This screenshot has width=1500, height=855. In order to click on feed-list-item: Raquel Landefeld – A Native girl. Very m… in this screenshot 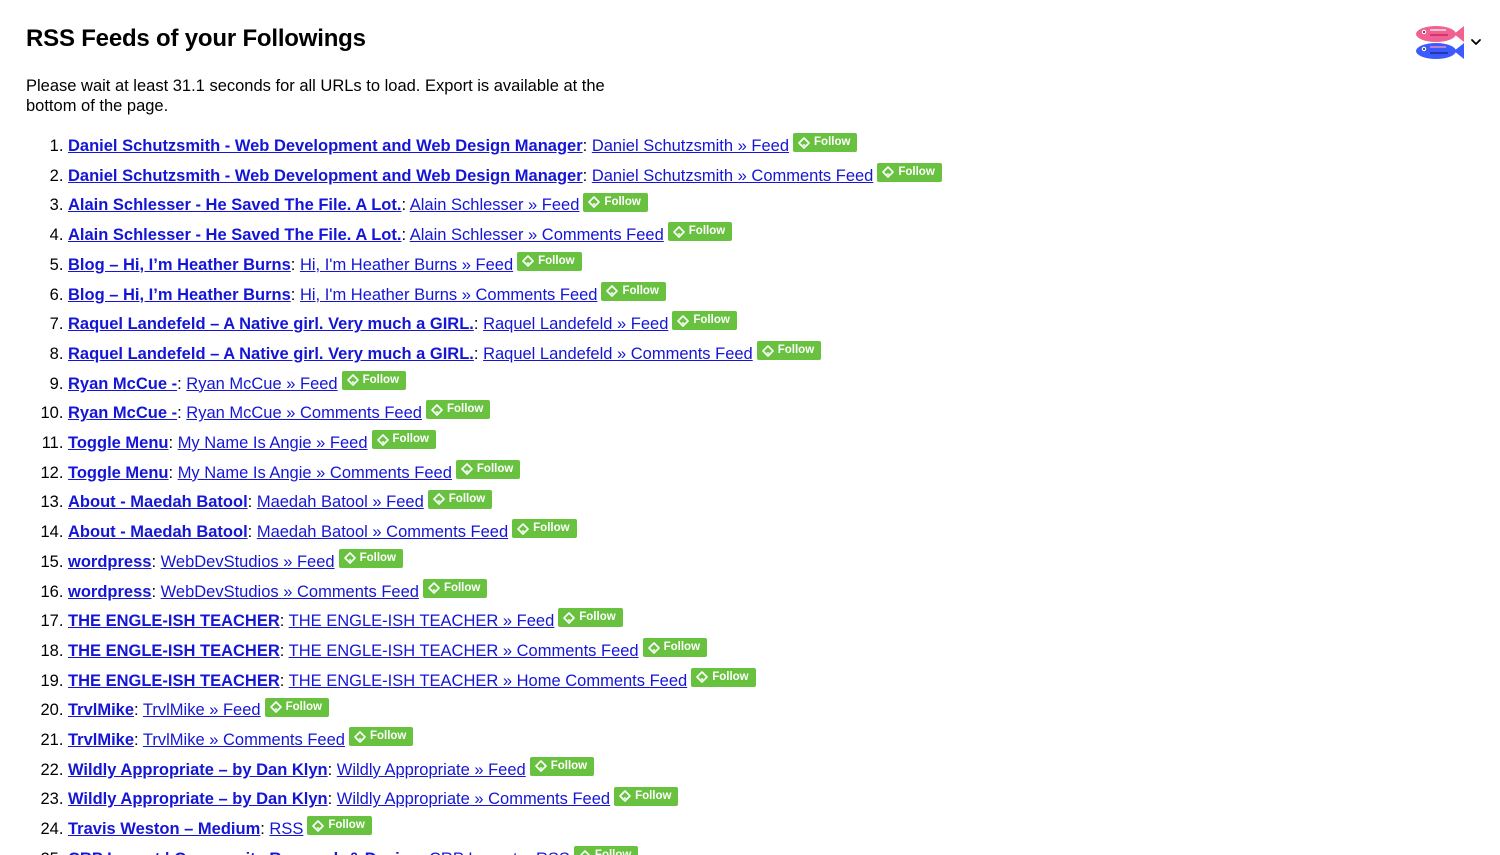, I will do `click(505, 325)`.